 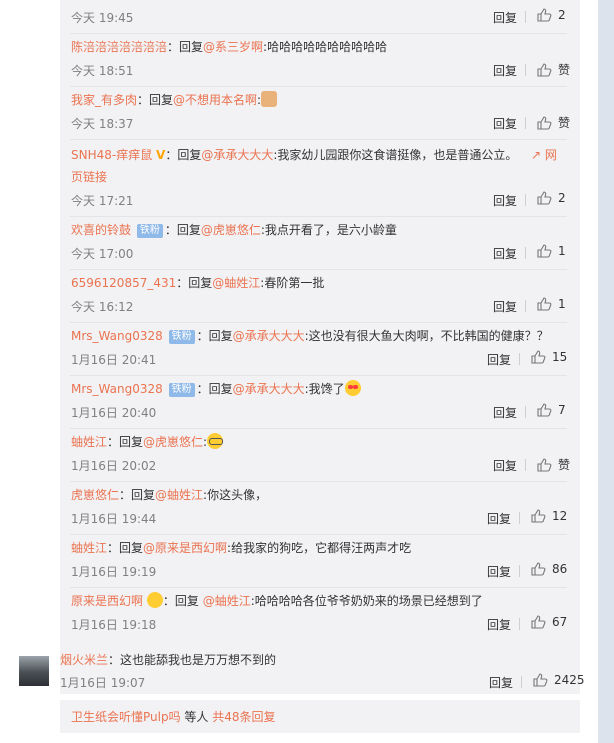 What do you see at coordinates (102, 18) in the screenshot?
I see `reply-time: 今天 19:45` at bounding box center [102, 18].